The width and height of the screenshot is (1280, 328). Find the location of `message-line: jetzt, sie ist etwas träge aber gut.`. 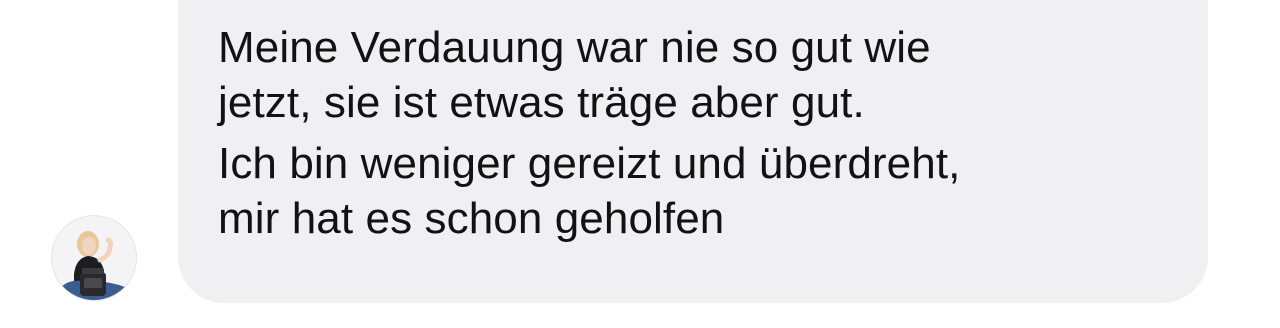

message-line: jetzt, sie ist etwas träge aber gut. is located at coordinates (541, 102).